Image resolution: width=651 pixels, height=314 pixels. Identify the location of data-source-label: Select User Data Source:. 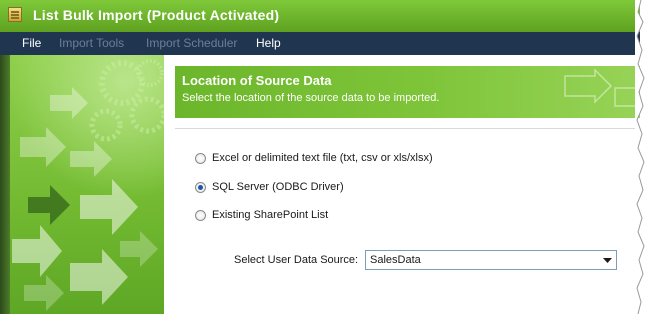
(296, 260).